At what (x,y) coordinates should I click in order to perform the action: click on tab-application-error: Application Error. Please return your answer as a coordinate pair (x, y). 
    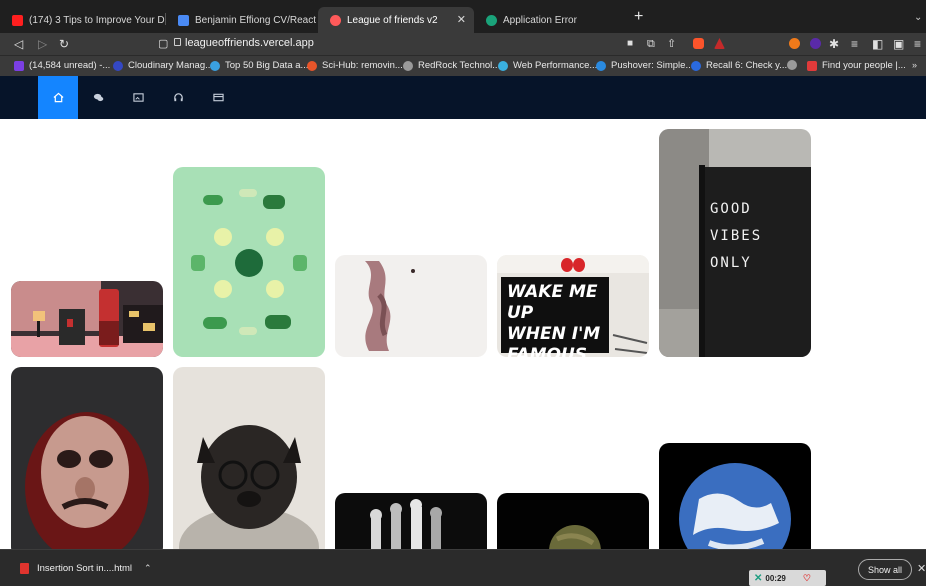
    Looking at the image, I should click on (549, 20).